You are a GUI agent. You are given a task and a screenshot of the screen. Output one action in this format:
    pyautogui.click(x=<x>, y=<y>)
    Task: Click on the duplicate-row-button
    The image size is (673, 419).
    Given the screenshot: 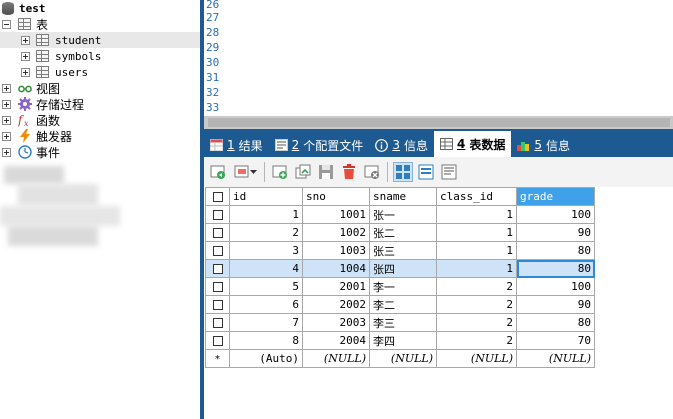 What is the action you would take?
    pyautogui.click(x=303, y=172)
    